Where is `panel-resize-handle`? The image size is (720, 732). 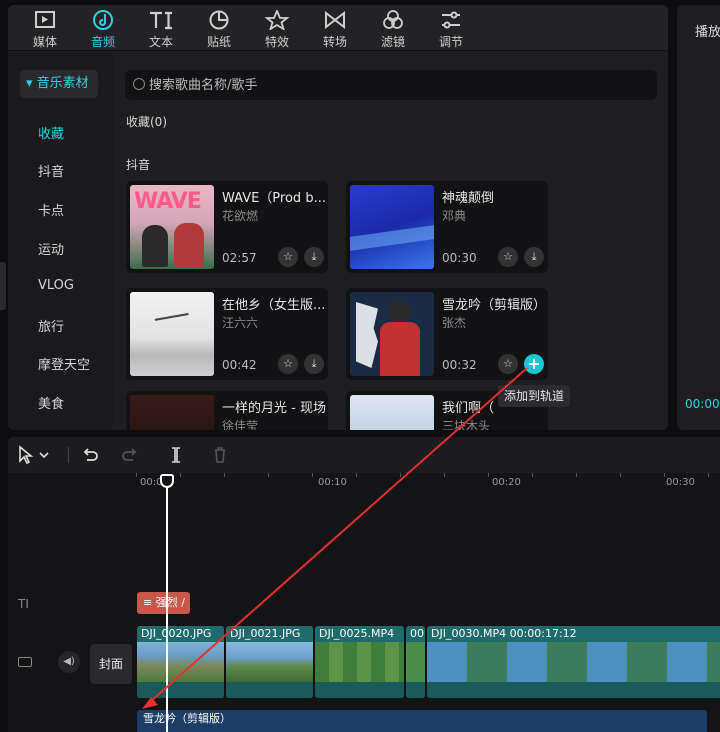 panel-resize-handle is located at coordinates (3, 286).